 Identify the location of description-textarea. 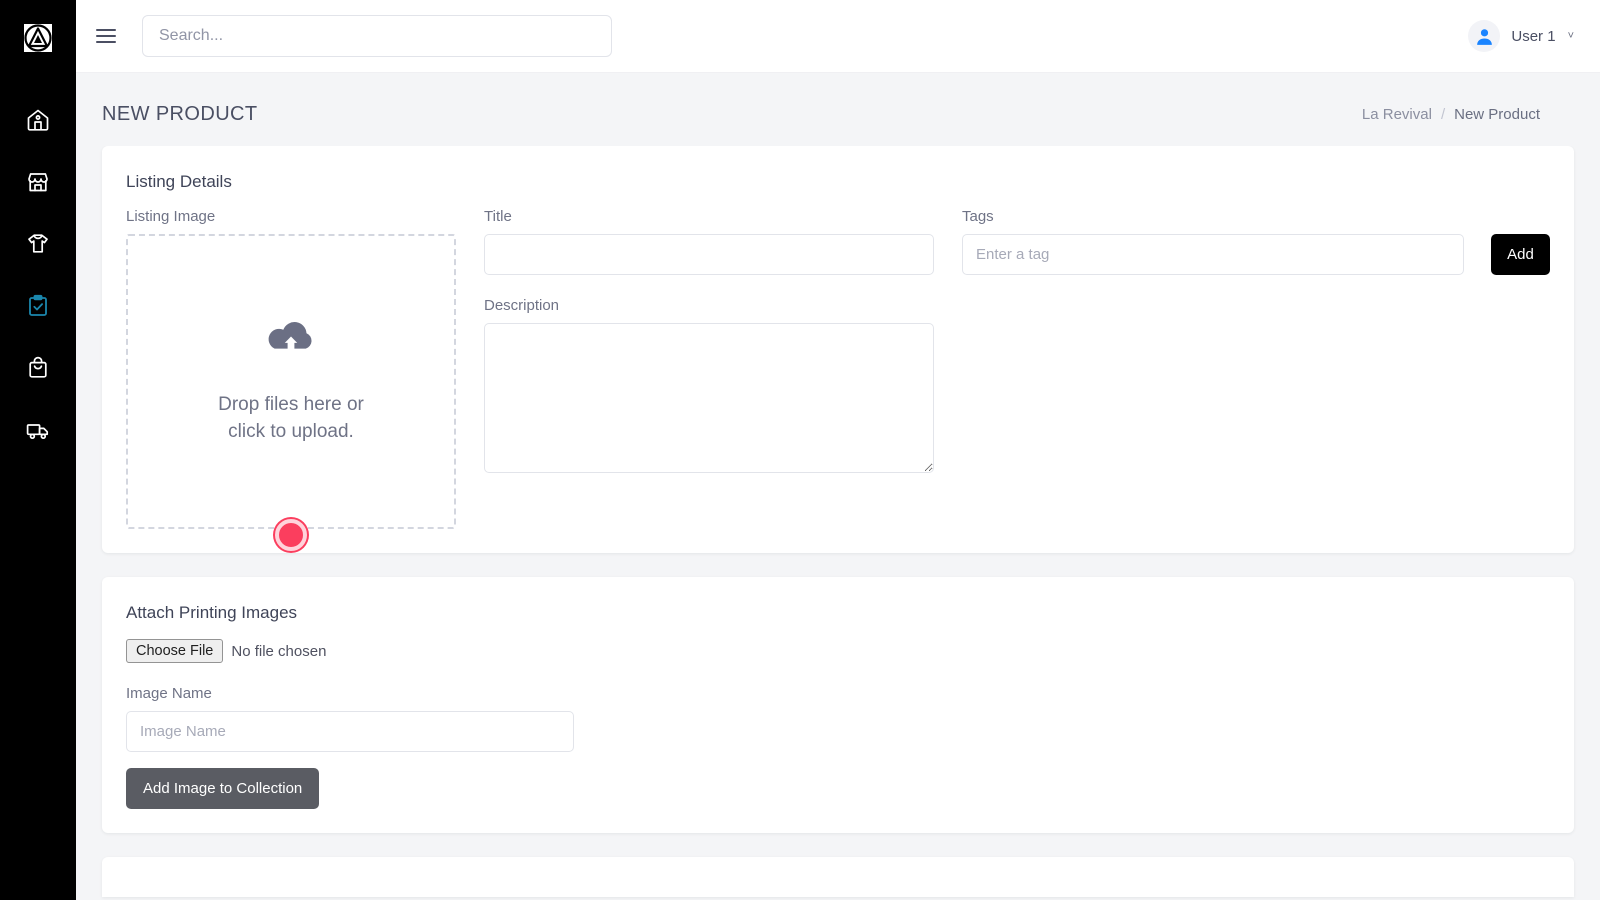
(709, 398).